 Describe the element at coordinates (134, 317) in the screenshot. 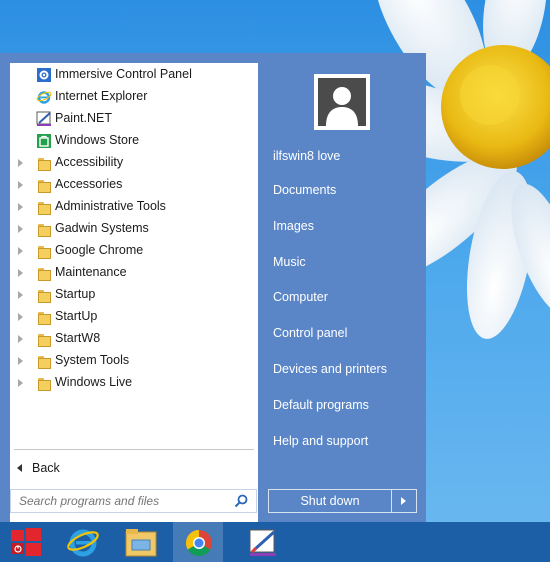

I see `program-item: StartUp` at that location.